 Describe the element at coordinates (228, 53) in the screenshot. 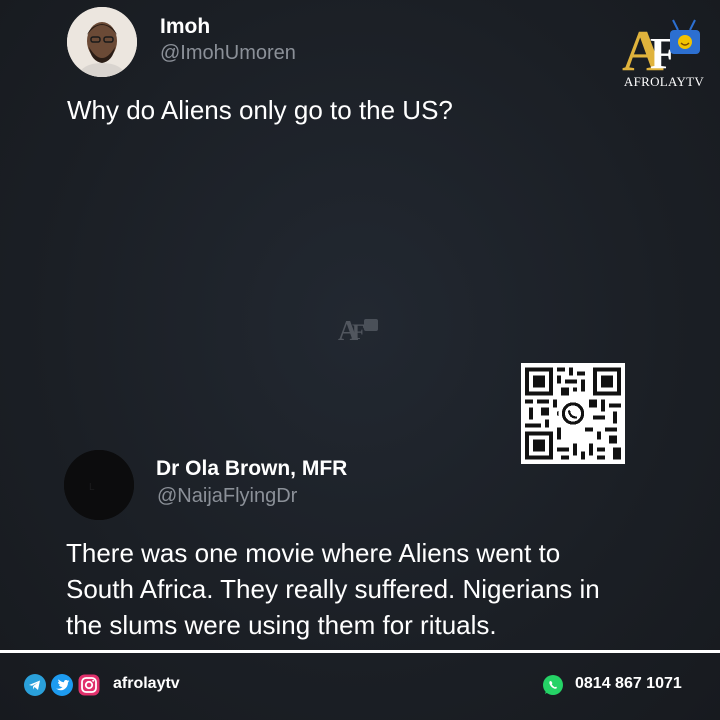

I see `author-handle: @ImohUmoren` at that location.